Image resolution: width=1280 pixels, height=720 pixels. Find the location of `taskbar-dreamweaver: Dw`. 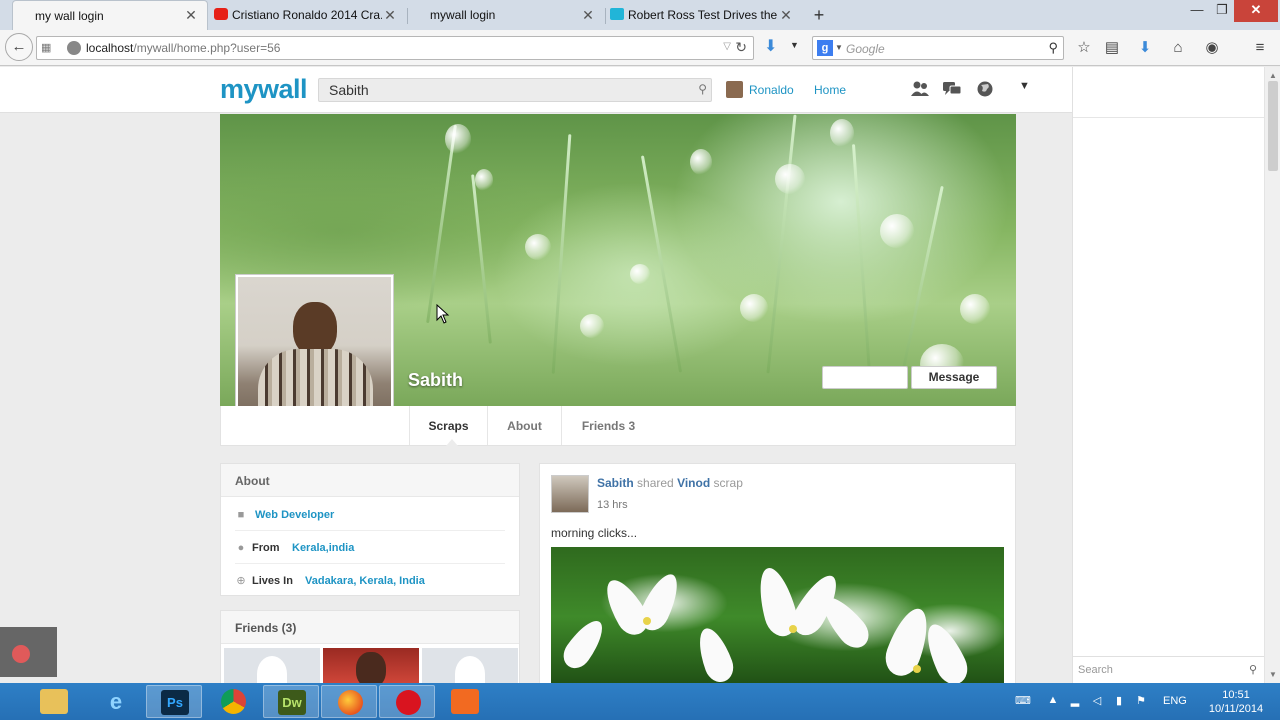

taskbar-dreamweaver: Dw is located at coordinates (291, 701).